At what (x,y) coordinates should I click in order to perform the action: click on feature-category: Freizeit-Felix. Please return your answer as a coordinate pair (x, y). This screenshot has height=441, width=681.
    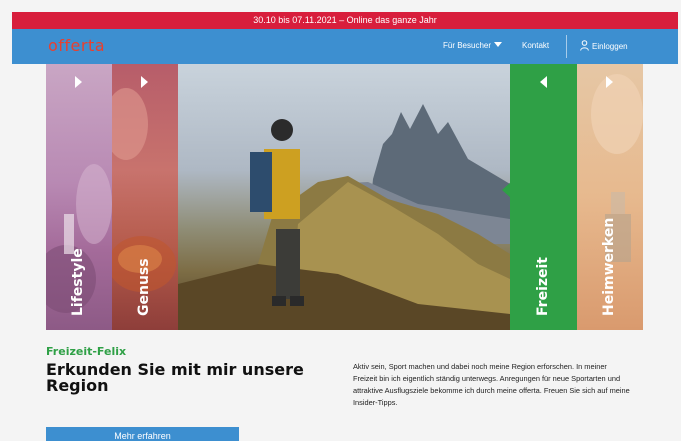
    Looking at the image, I should click on (86, 351).